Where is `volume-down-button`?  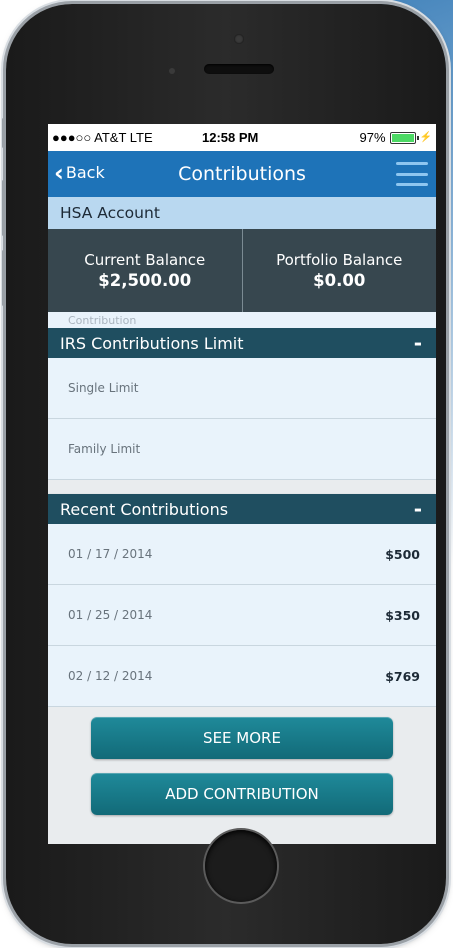
volume-down-button is located at coordinates (3, 278).